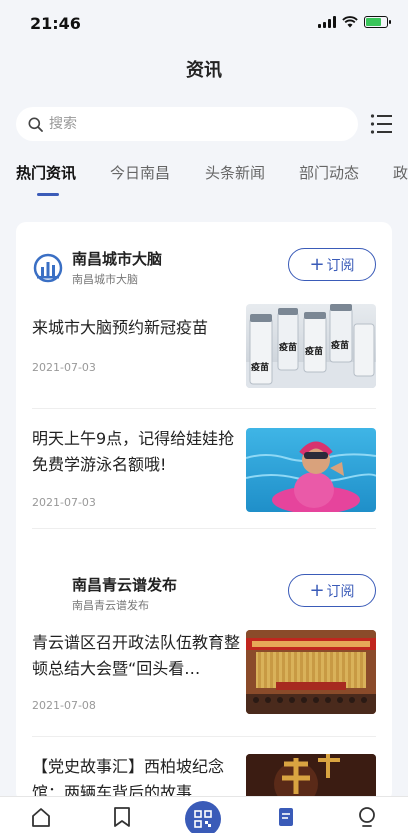  I want to click on qr-scan-button, so click(203, 817).